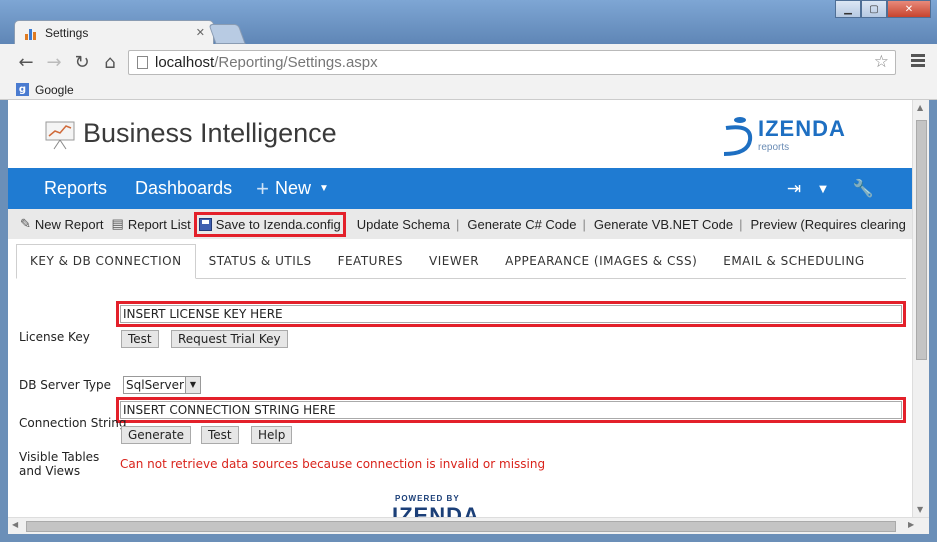  Describe the element at coordinates (200, 32) in the screenshot. I see `tab-close-icon: ✕` at that location.